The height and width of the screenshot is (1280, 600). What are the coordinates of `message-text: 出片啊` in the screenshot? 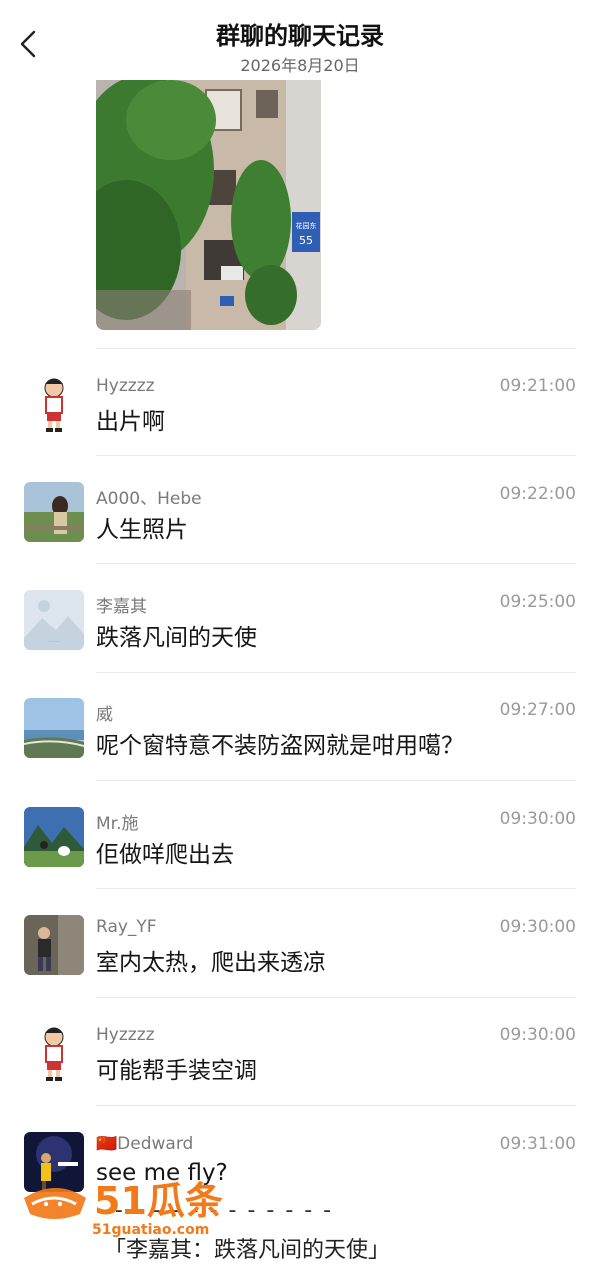 It's located at (130, 422).